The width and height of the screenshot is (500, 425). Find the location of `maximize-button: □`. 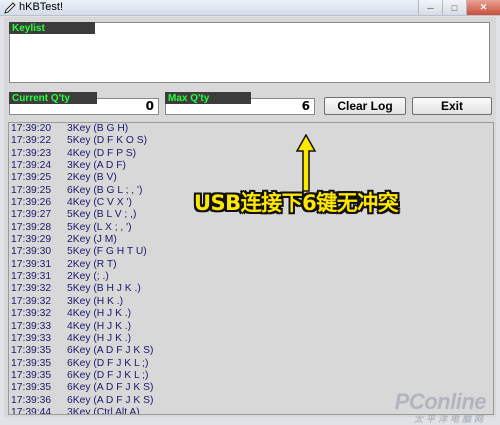

maximize-button: □ is located at coordinates (454, 7).